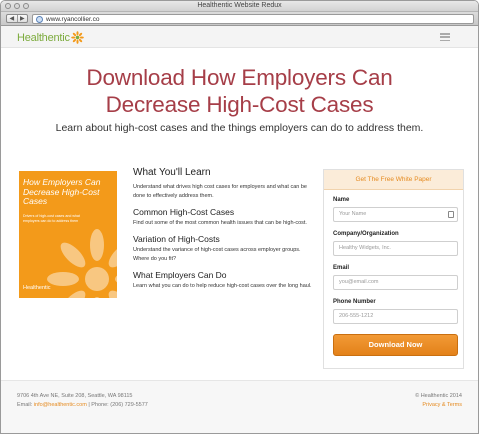 Image resolution: width=479 pixels, height=434 pixels. I want to click on forward-button: ▶, so click(23, 18).